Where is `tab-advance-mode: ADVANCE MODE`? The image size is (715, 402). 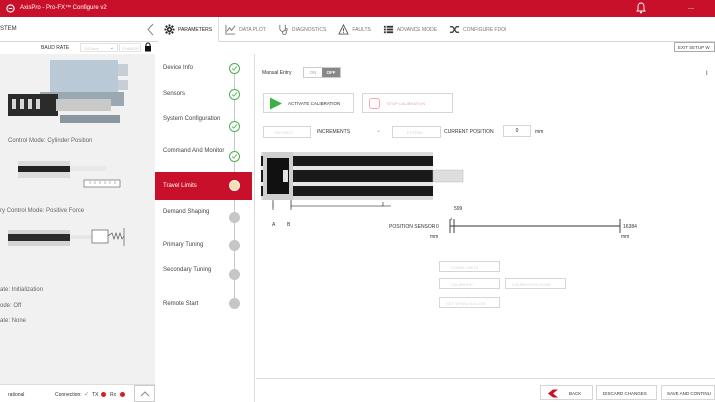 tab-advance-mode: ADVANCE MODE is located at coordinates (410, 29).